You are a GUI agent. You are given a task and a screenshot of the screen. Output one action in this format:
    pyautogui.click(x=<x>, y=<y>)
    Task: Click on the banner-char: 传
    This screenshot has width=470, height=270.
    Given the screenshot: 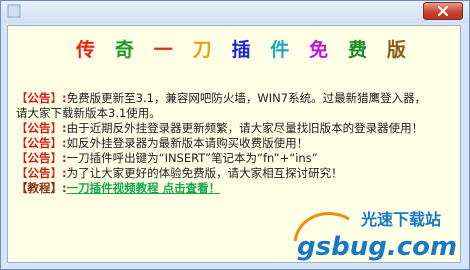 What is the action you would take?
    pyautogui.click(x=86, y=49)
    